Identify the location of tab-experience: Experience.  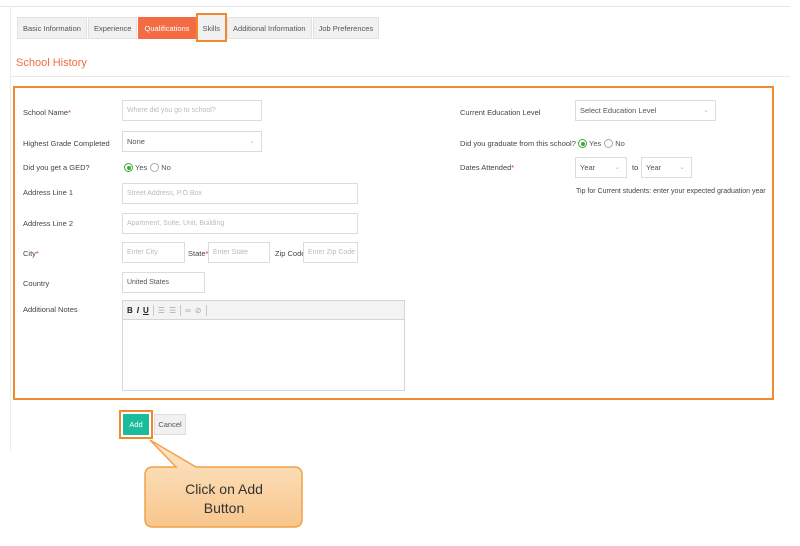
(112, 28).